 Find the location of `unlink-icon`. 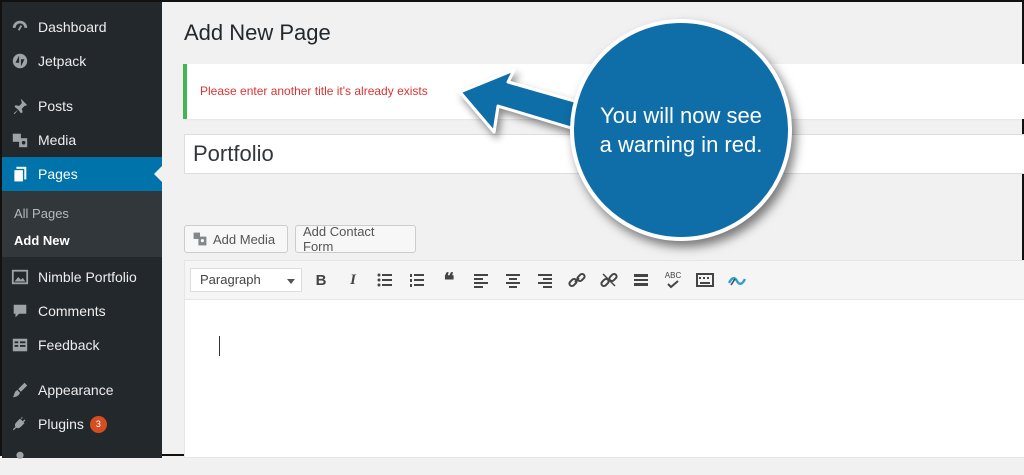

unlink-icon is located at coordinates (609, 280).